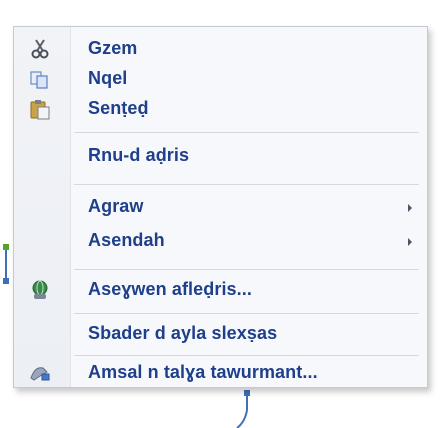 This screenshot has width=448, height=428. Describe the element at coordinates (40, 49) in the screenshot. I see `scissors-icon` at that location.